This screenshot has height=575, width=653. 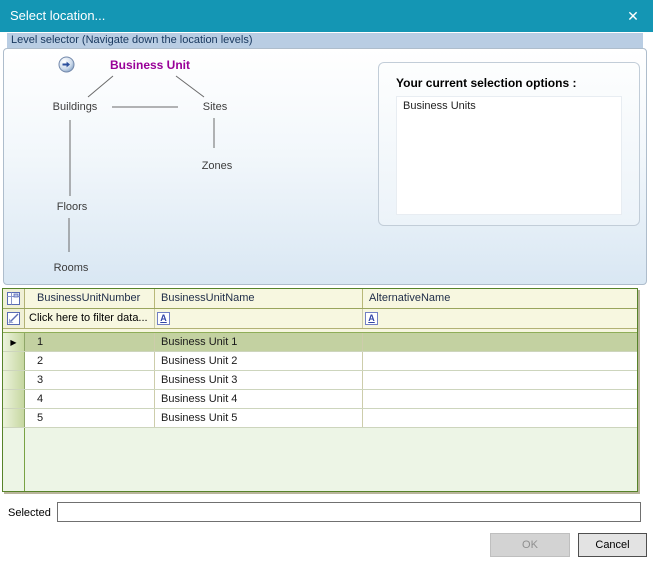 I want to click on column-header-businessunitnumber: BusinessUnitNumber, so click(x=90, y=298).